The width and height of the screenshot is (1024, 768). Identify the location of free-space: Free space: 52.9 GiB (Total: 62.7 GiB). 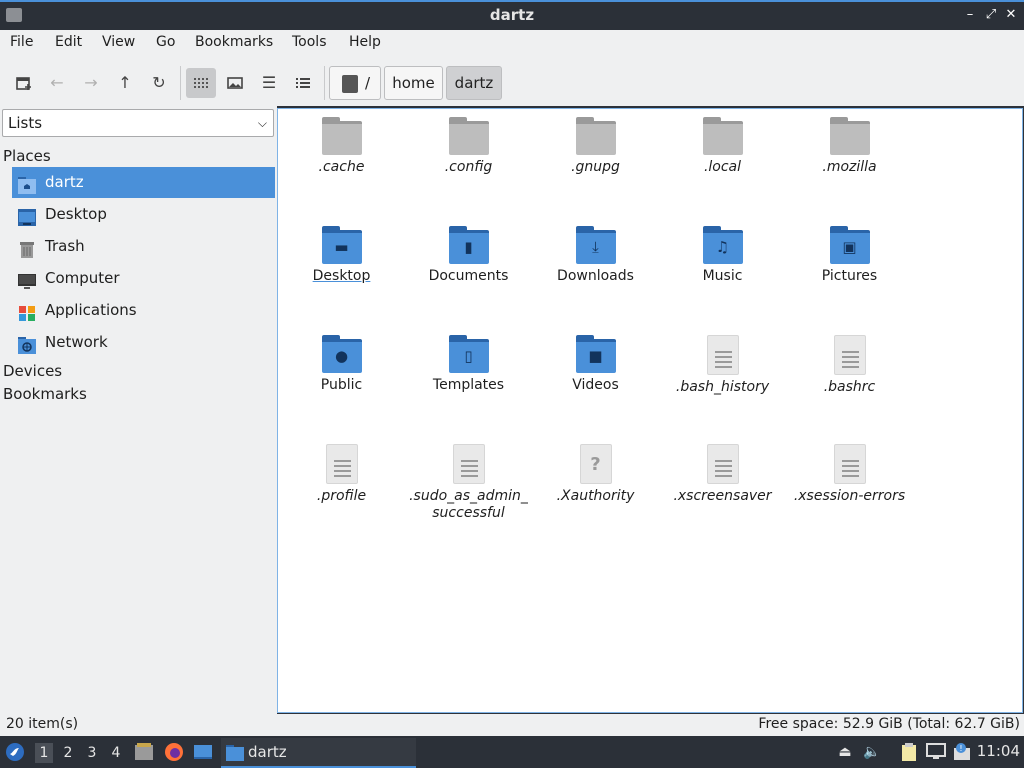
(889, 724).